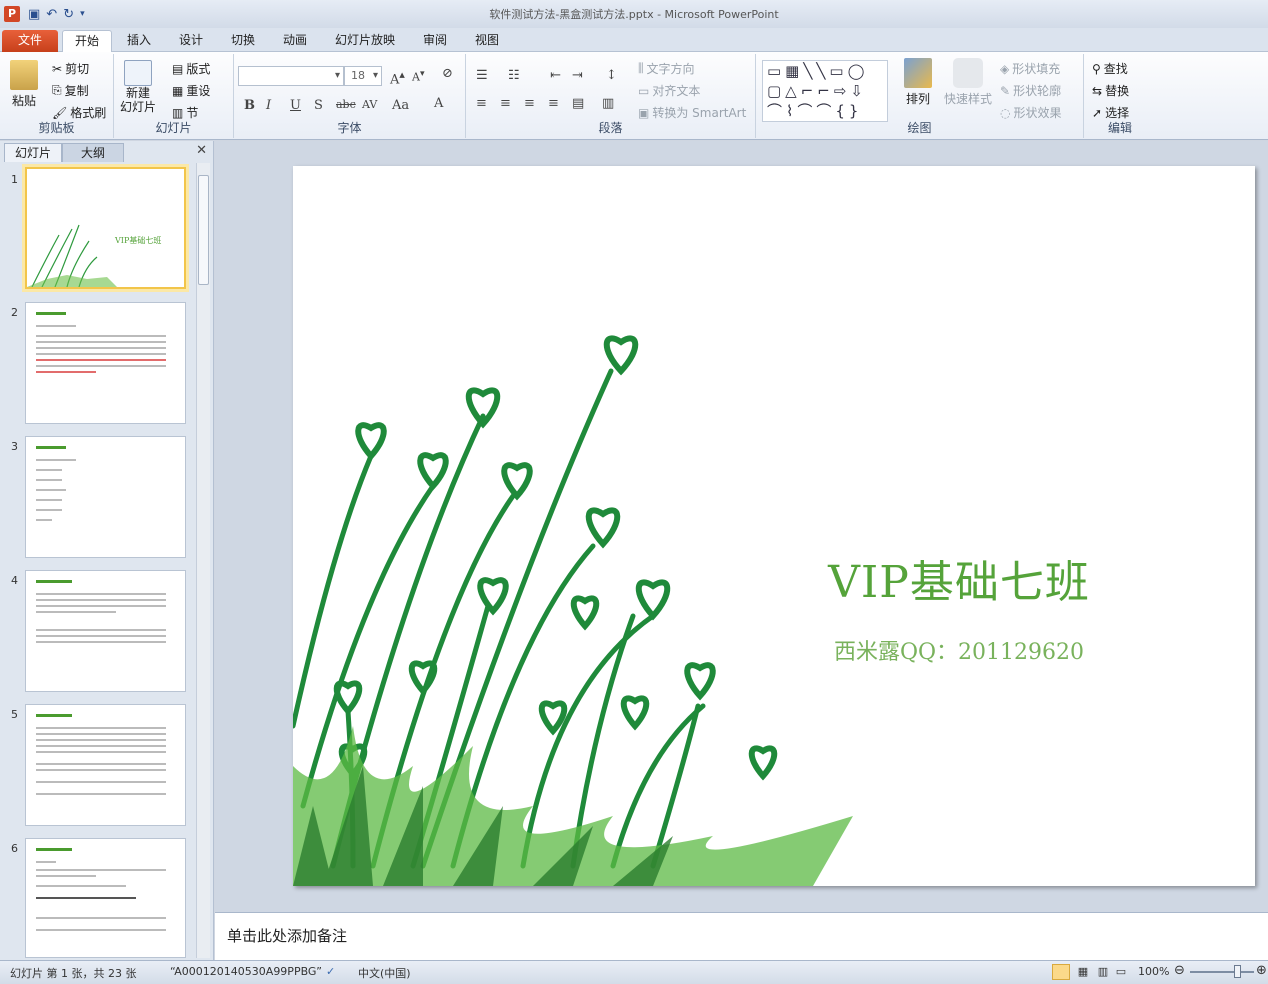 The width and height of the screenshot is (1268, 984). I want to click on bullets-icon: ☰, so click(482, 75).